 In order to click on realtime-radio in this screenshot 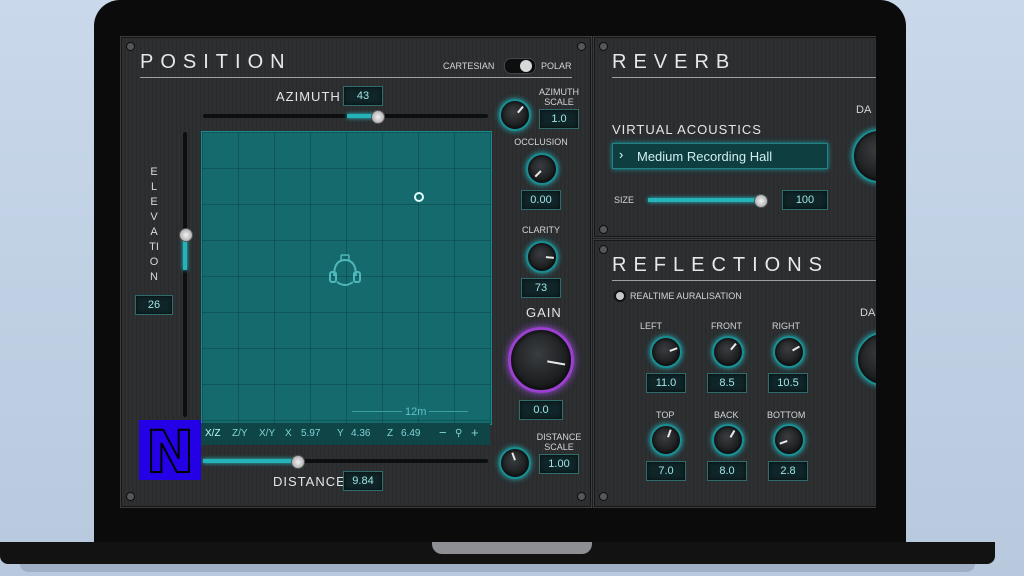, I will do `click(620, 296)`.